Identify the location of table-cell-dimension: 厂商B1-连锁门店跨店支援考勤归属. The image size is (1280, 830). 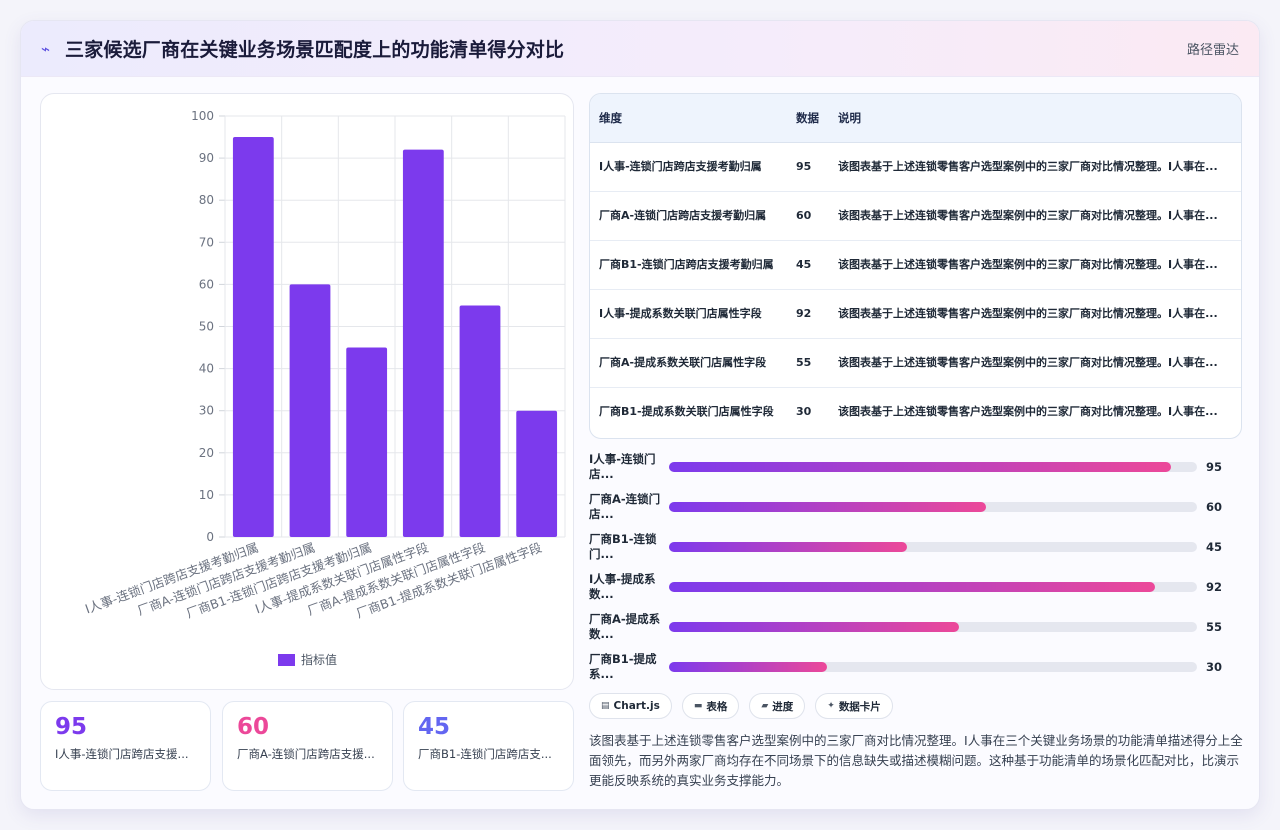
(688, 265).